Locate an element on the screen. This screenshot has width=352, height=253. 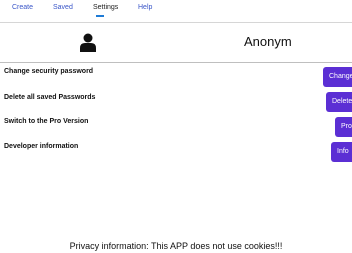
tab-bar: Create Saved Settings Help is located at coordinates (176, 9).